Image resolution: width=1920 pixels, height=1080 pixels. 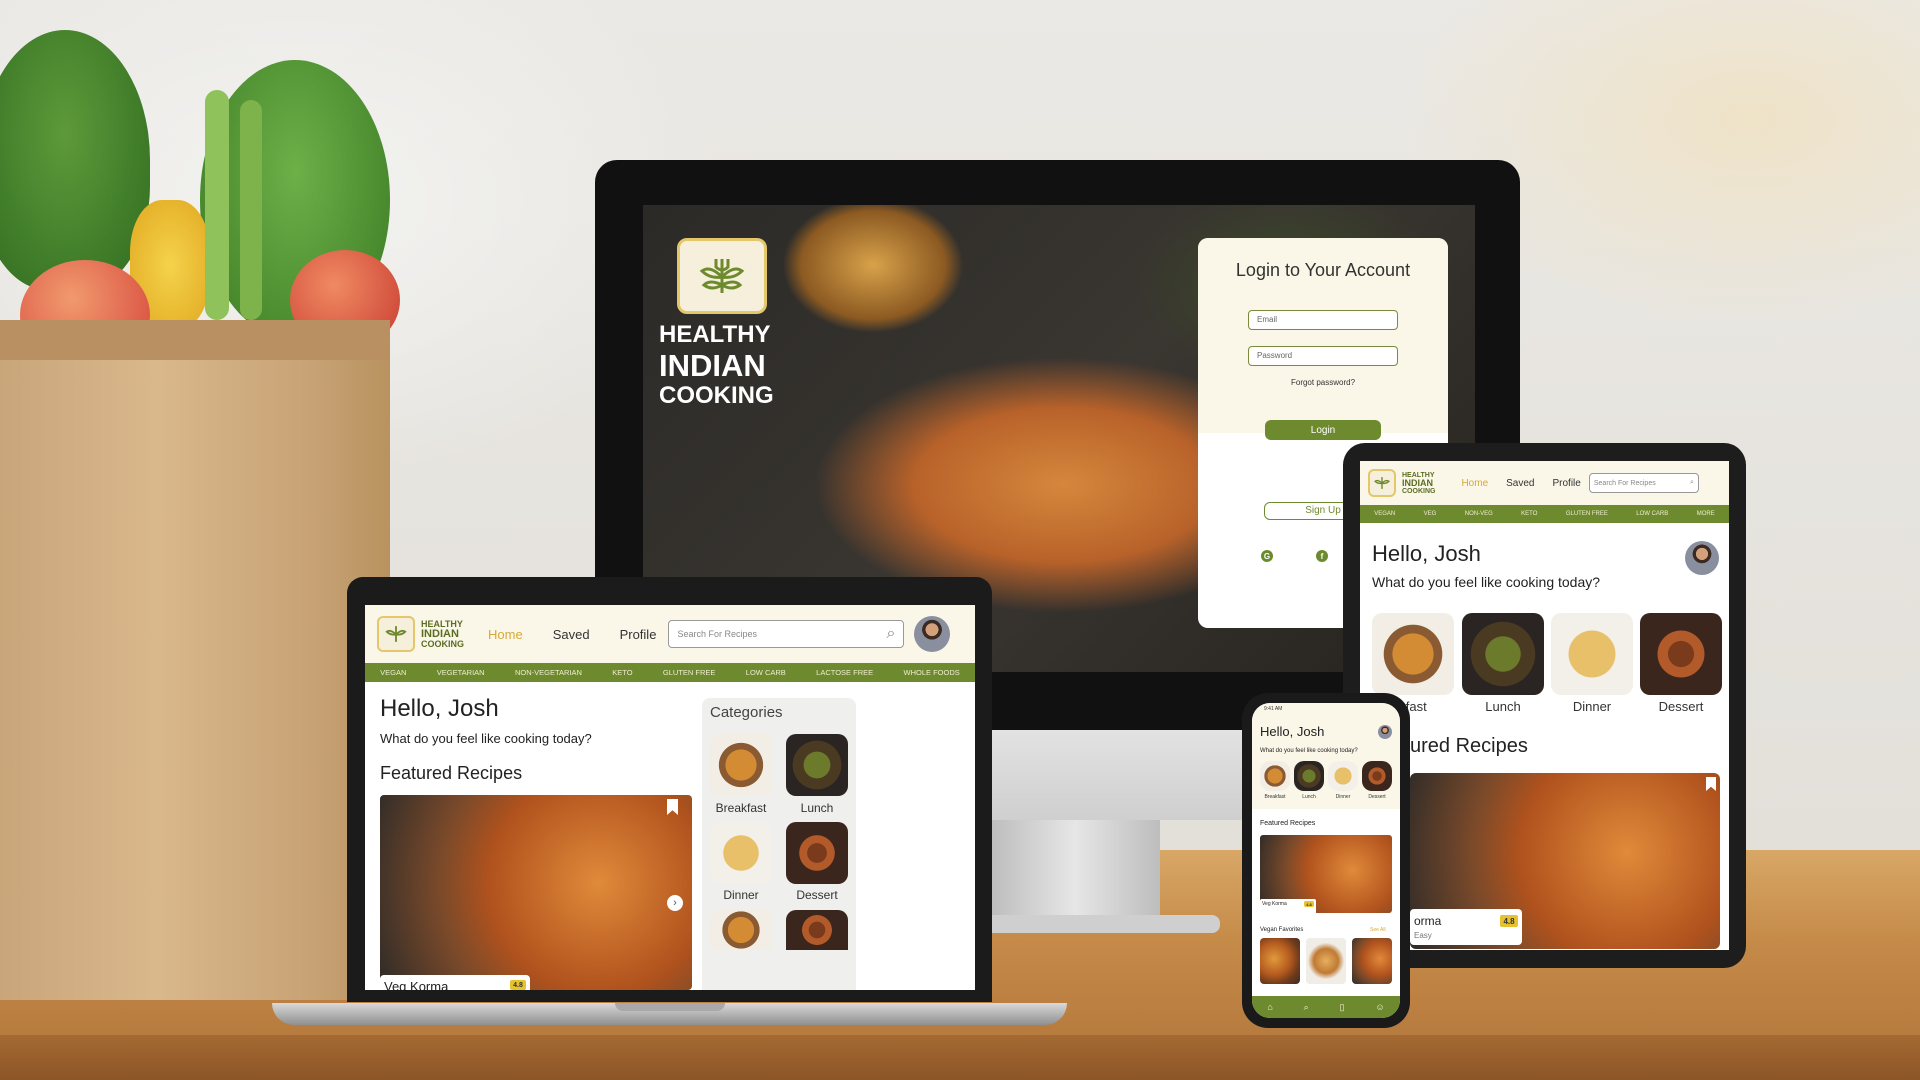 What do you see at coordinates (1323, 270) in the screenshot?
I see `login-title: Login to Your Account` at bounding box center [1323, 270].